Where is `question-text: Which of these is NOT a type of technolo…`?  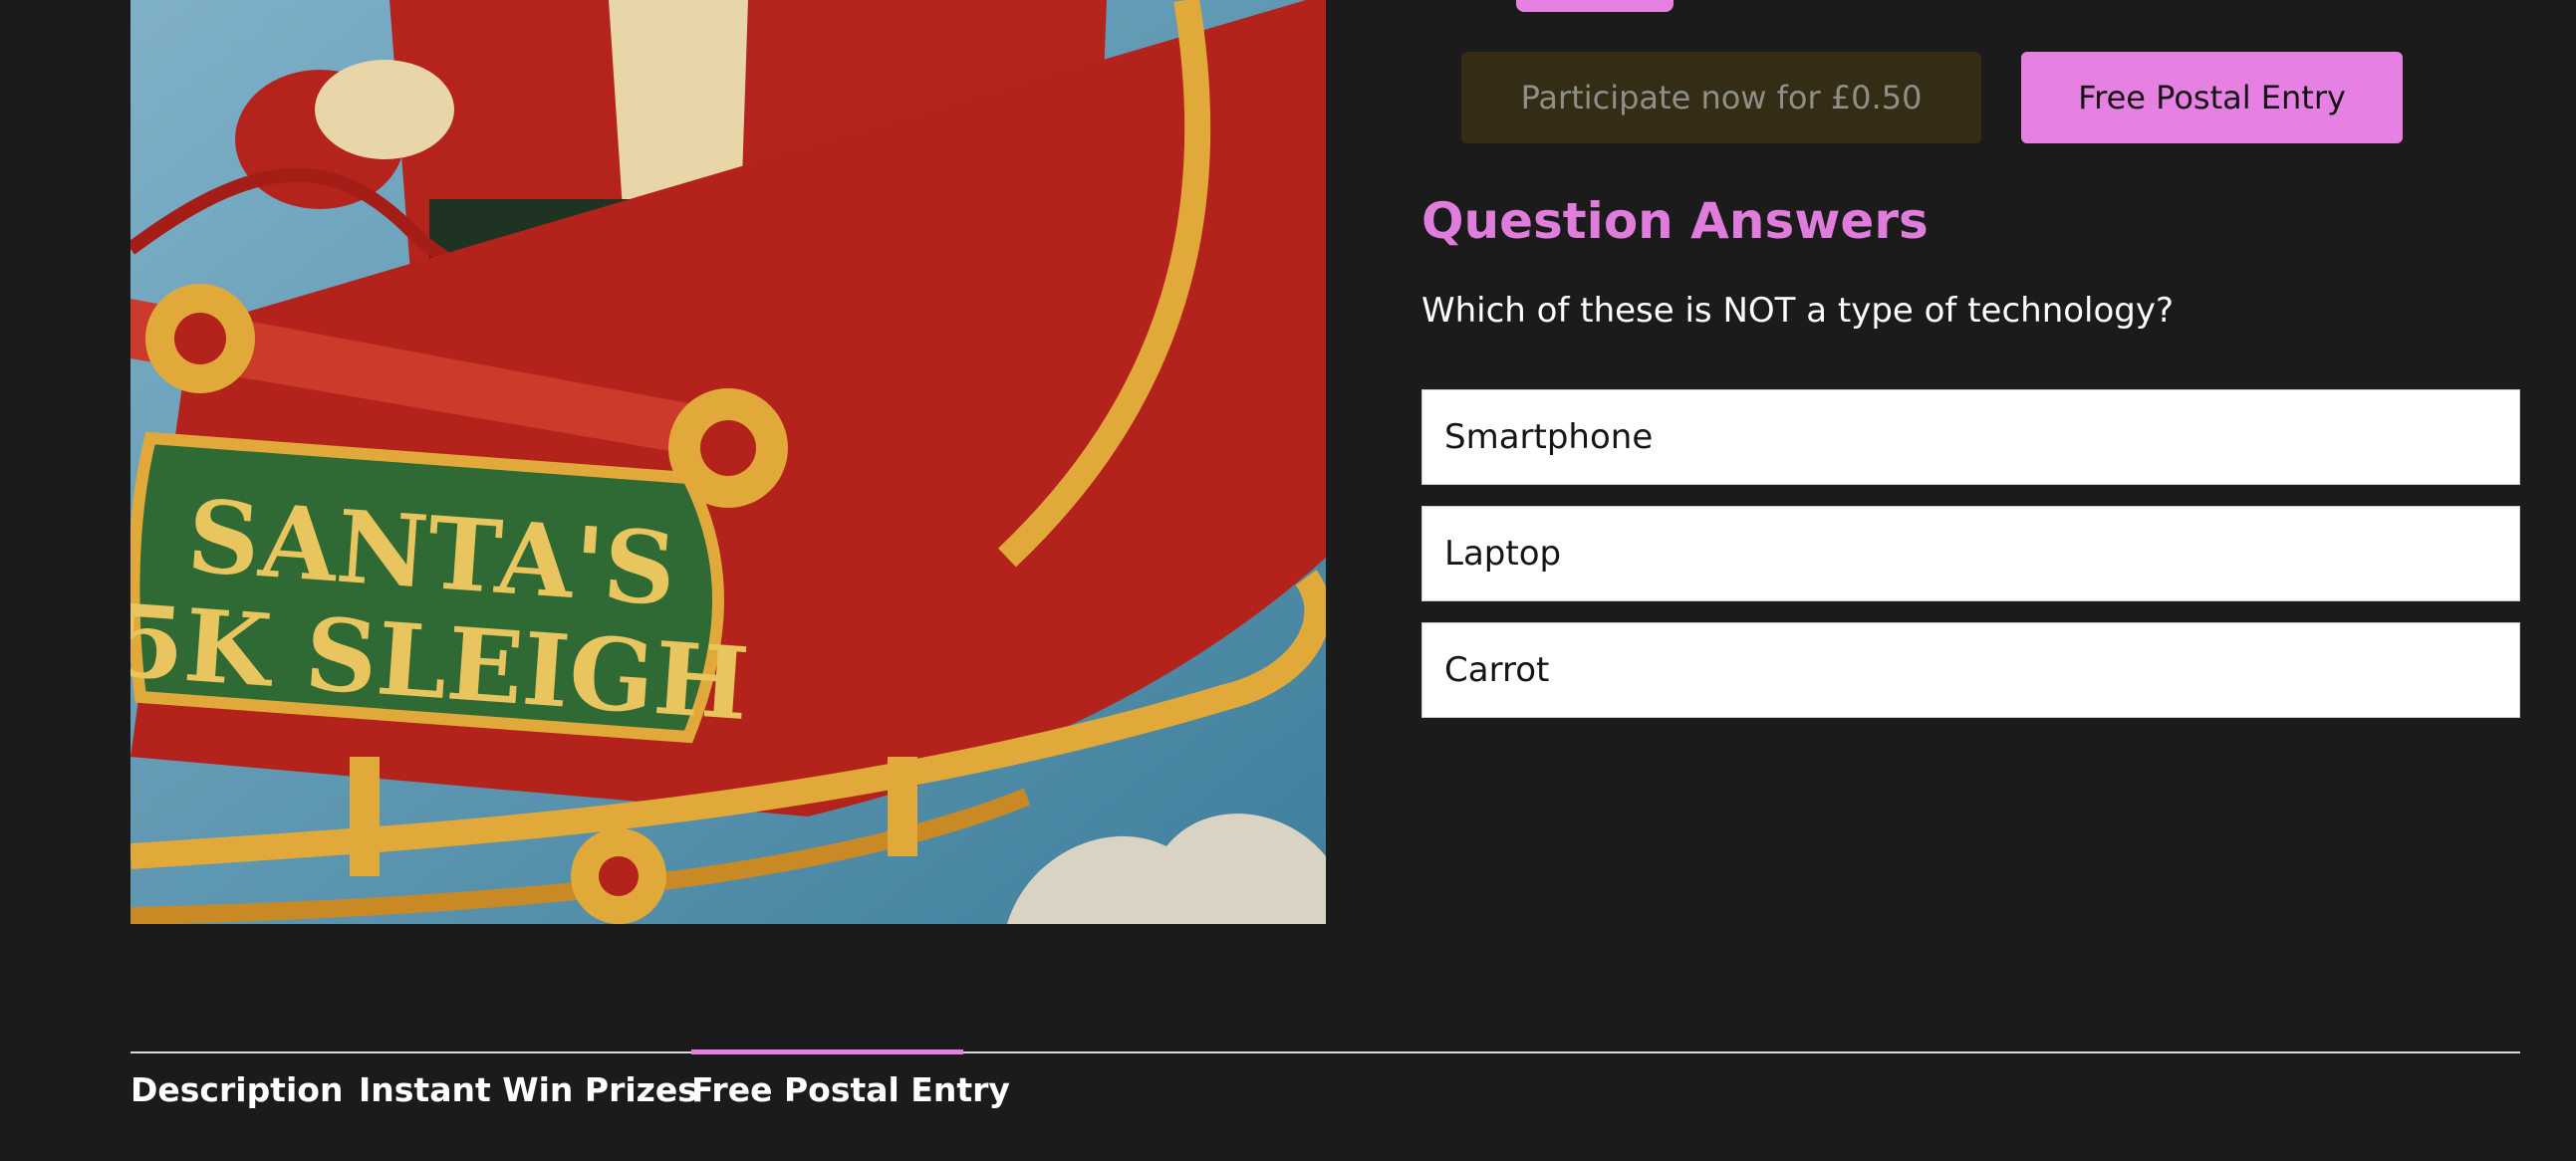
question-text: Which of these is NOT a type of technolo… is located at coordinates (1798, 311).